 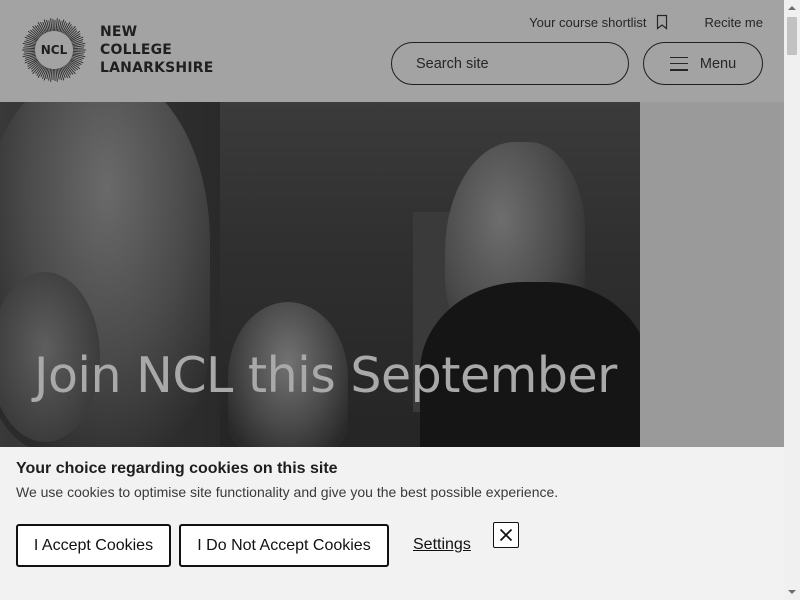 I want to click on scroll-up-button, so click(x=792, y=8).